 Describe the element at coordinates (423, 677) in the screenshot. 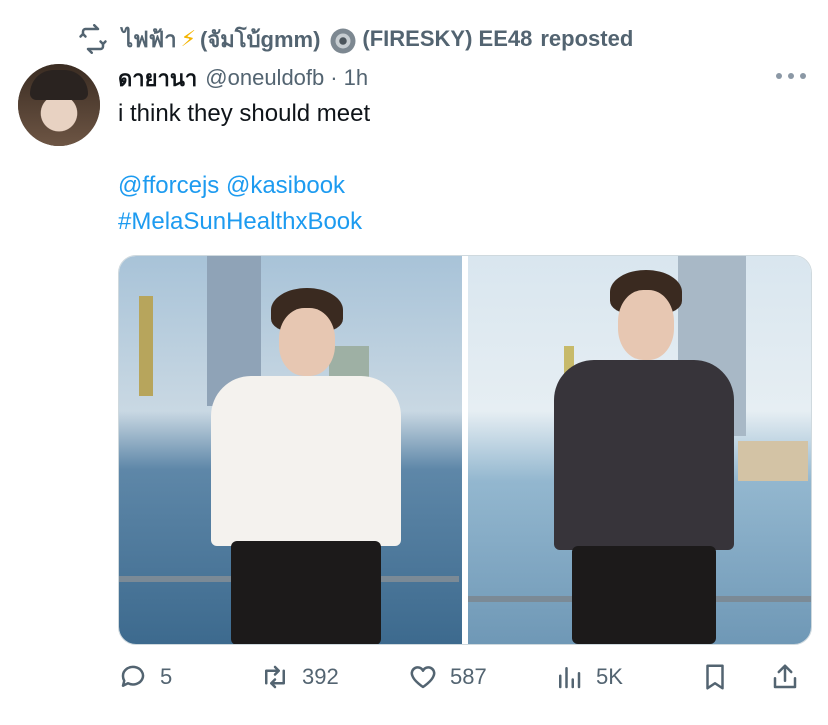

I see `like-icon` at that location.